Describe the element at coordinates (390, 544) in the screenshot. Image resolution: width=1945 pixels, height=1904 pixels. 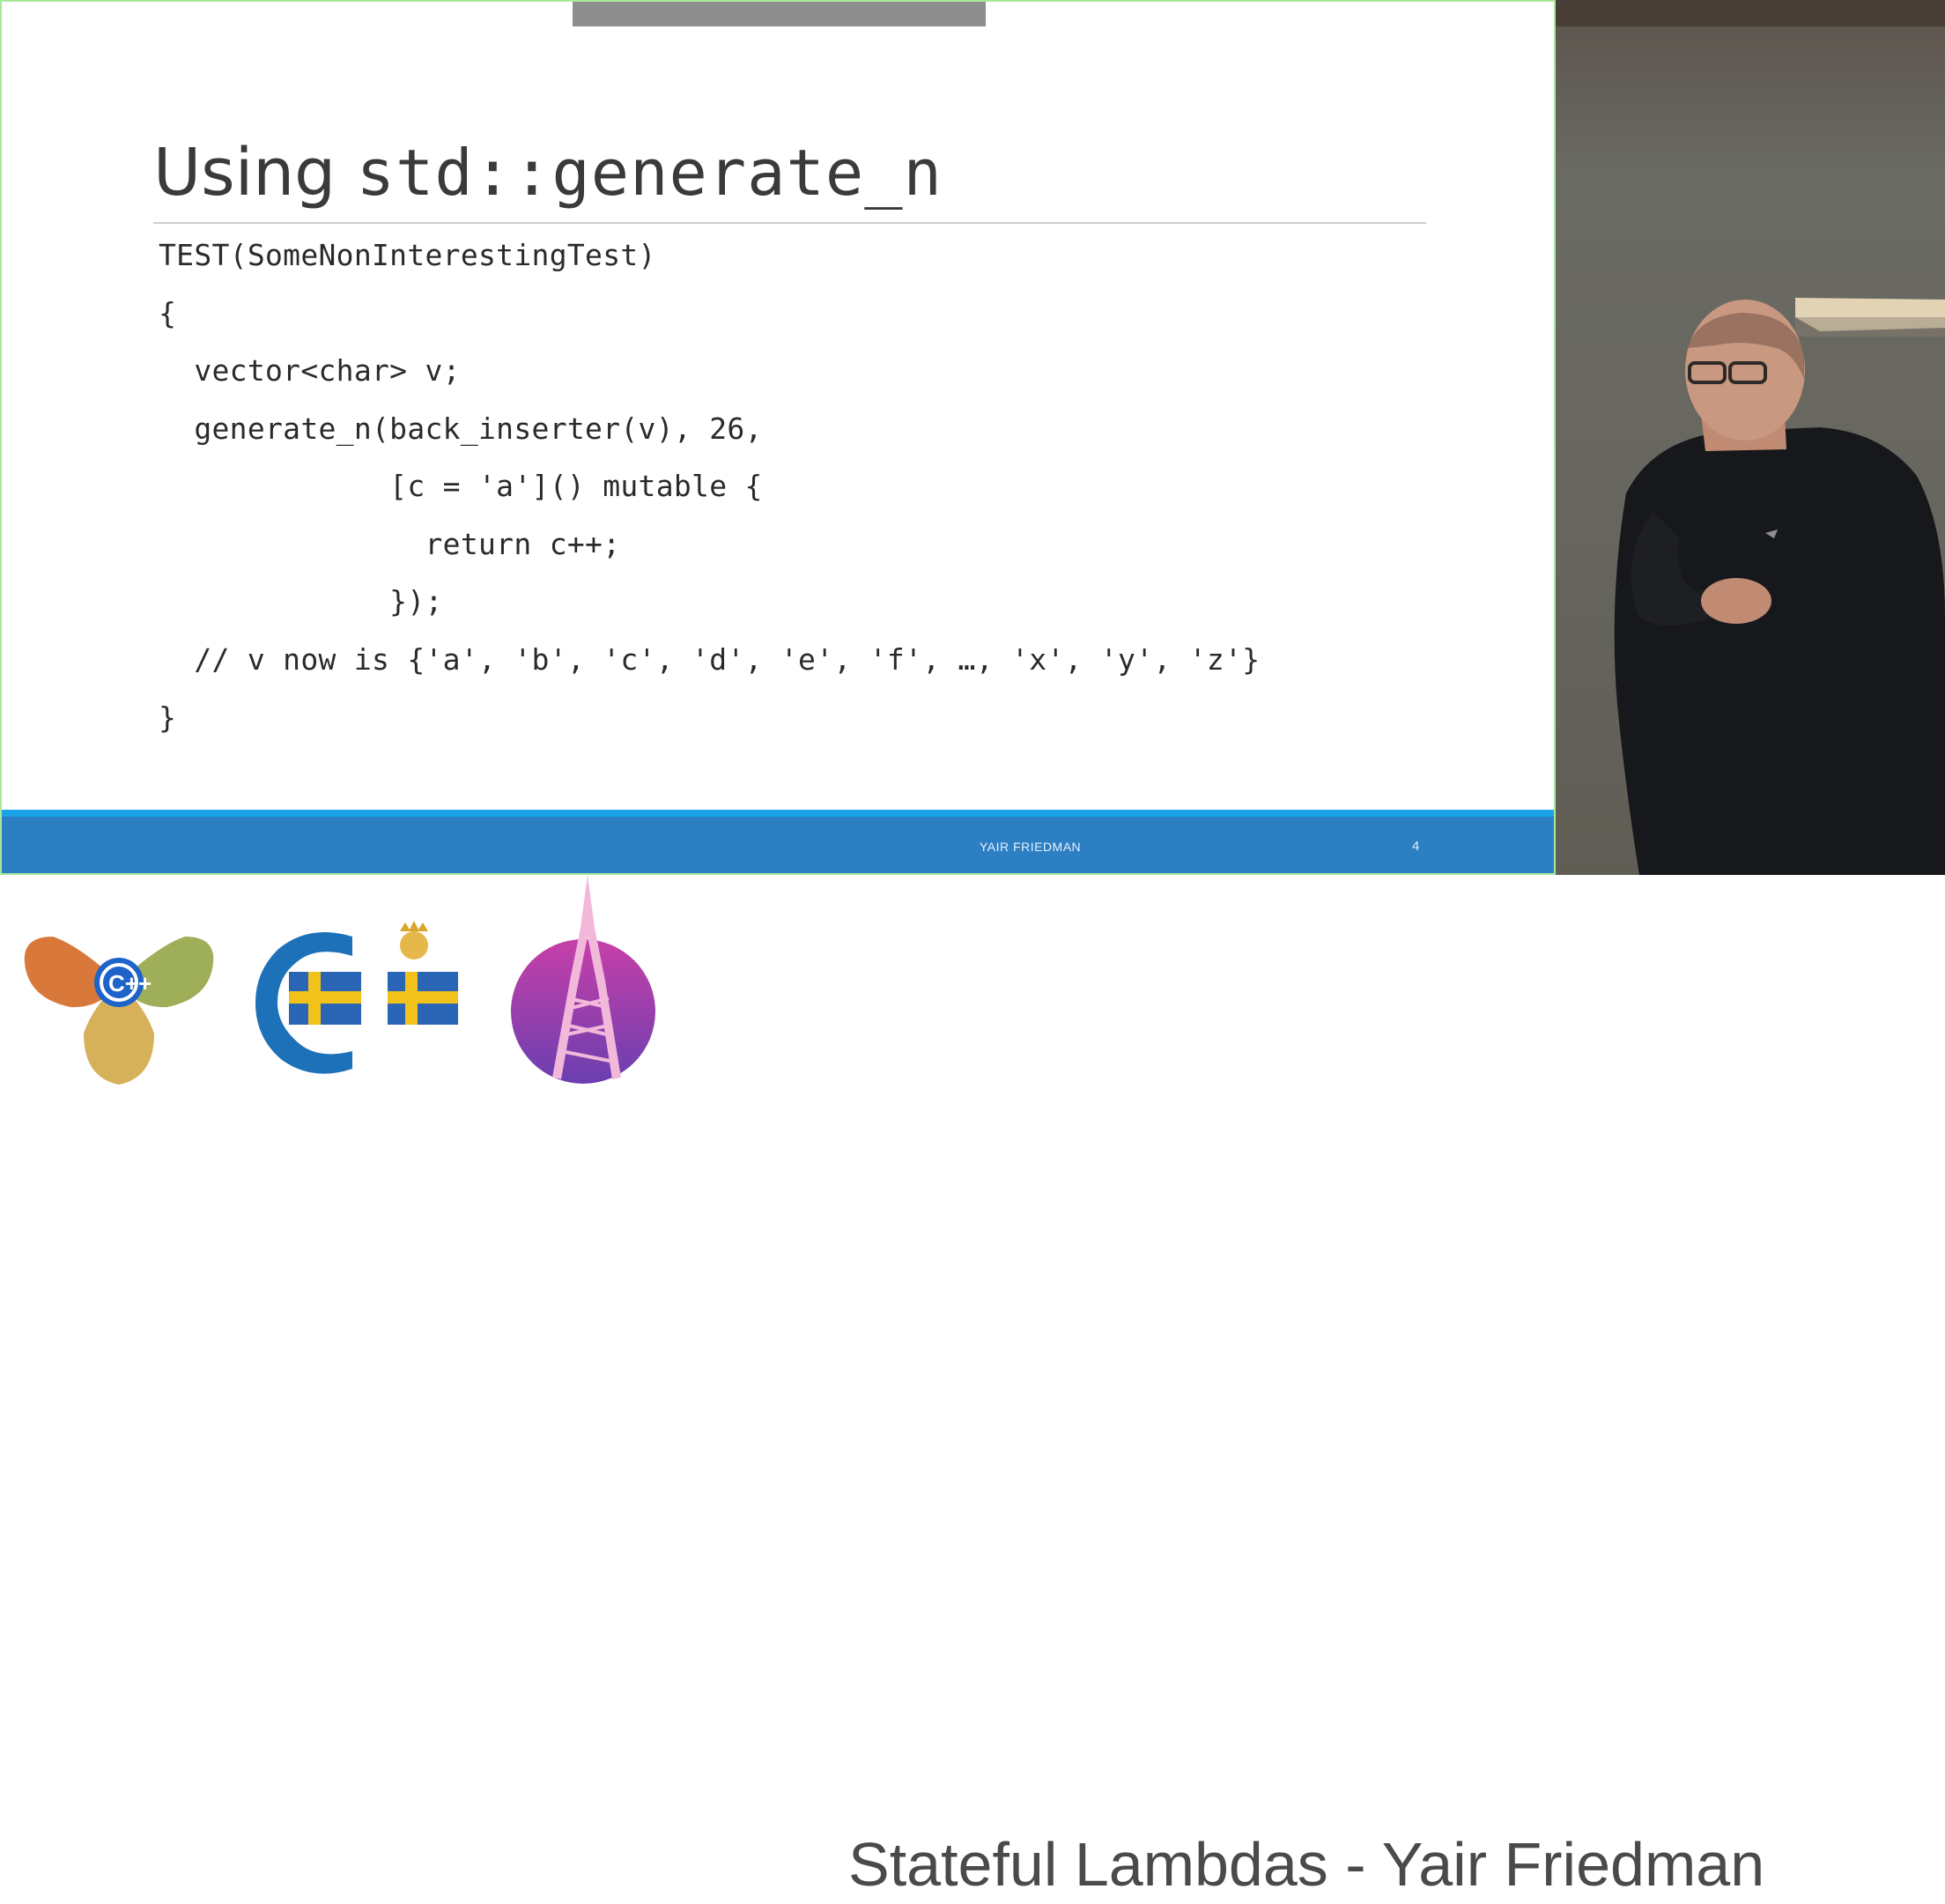
I see `code-line: return c++;` at that location.